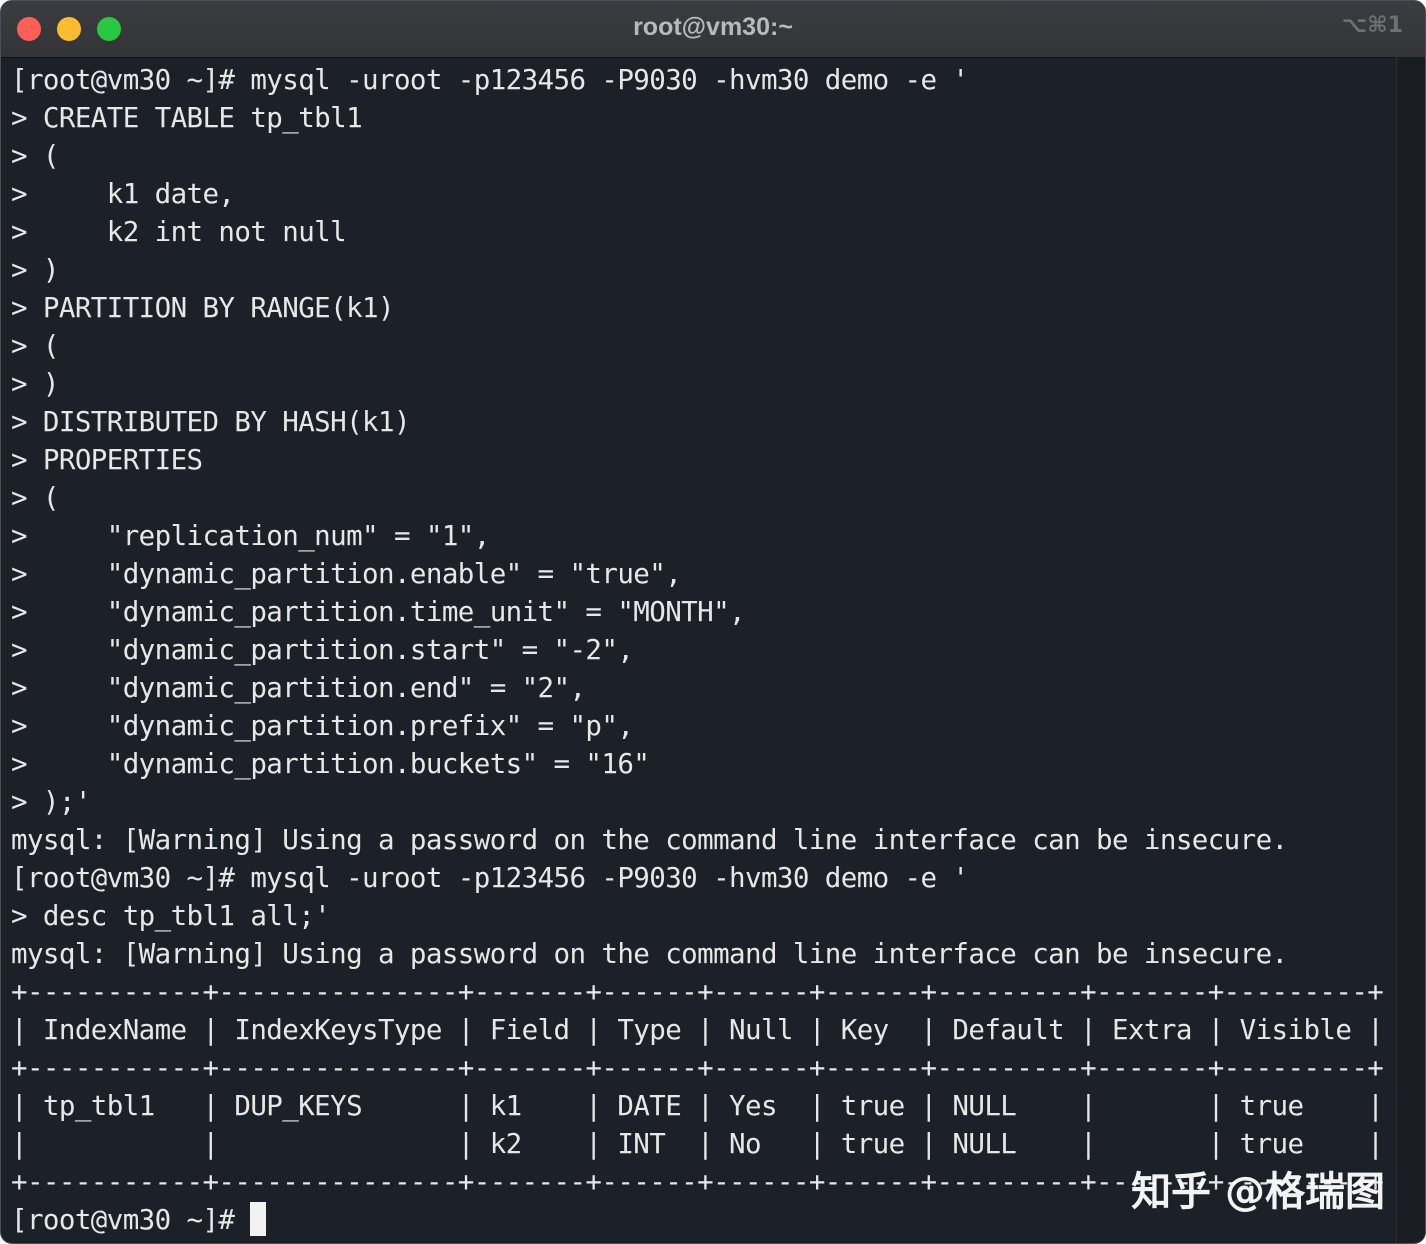 The width and height of the screenshot is (1426, 1244). Describe the element at coordinates (1372, 25) in the screenshot. I see `window-shortcut: ⌥⌘1` at that location.